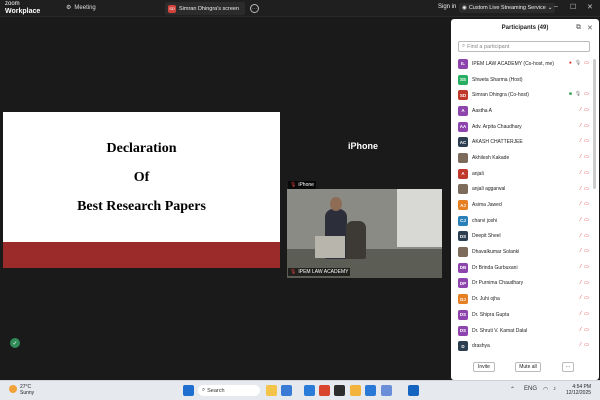 The height and width of the screenshot is (400, 600). I want to click on slide-title-line2: Of, so click(141, 177).